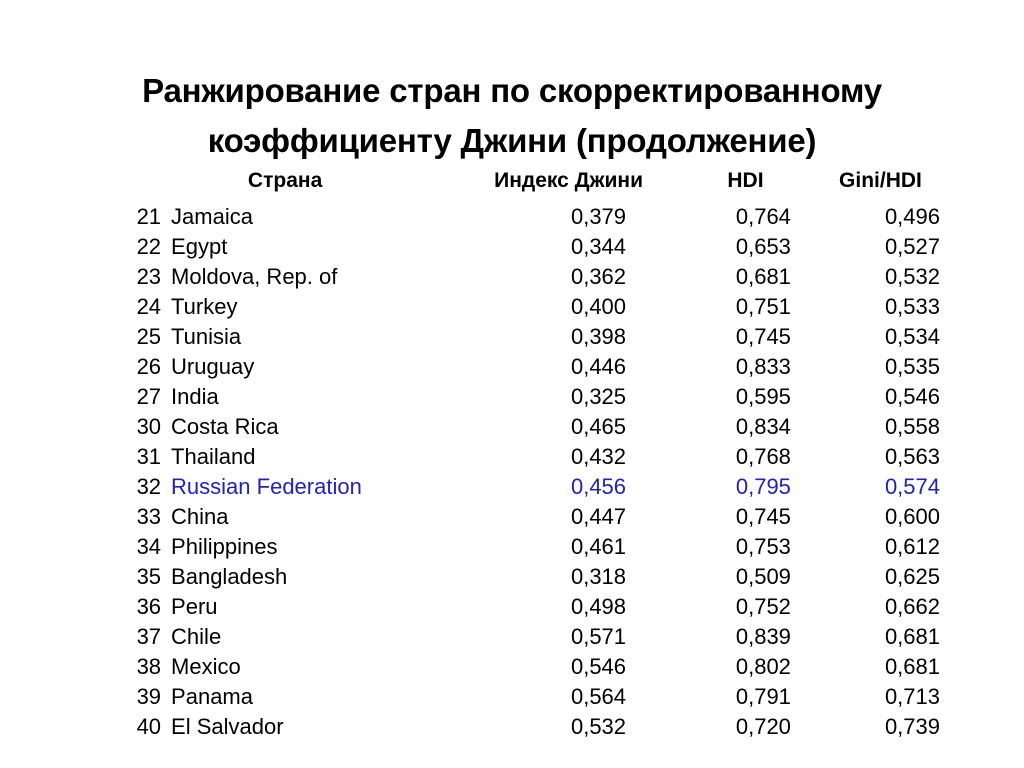 The height and width of the screenshot is (768, 1024). I want to click on table-row: 33 China 0,447 0,745 0,600, so click(536, 517).